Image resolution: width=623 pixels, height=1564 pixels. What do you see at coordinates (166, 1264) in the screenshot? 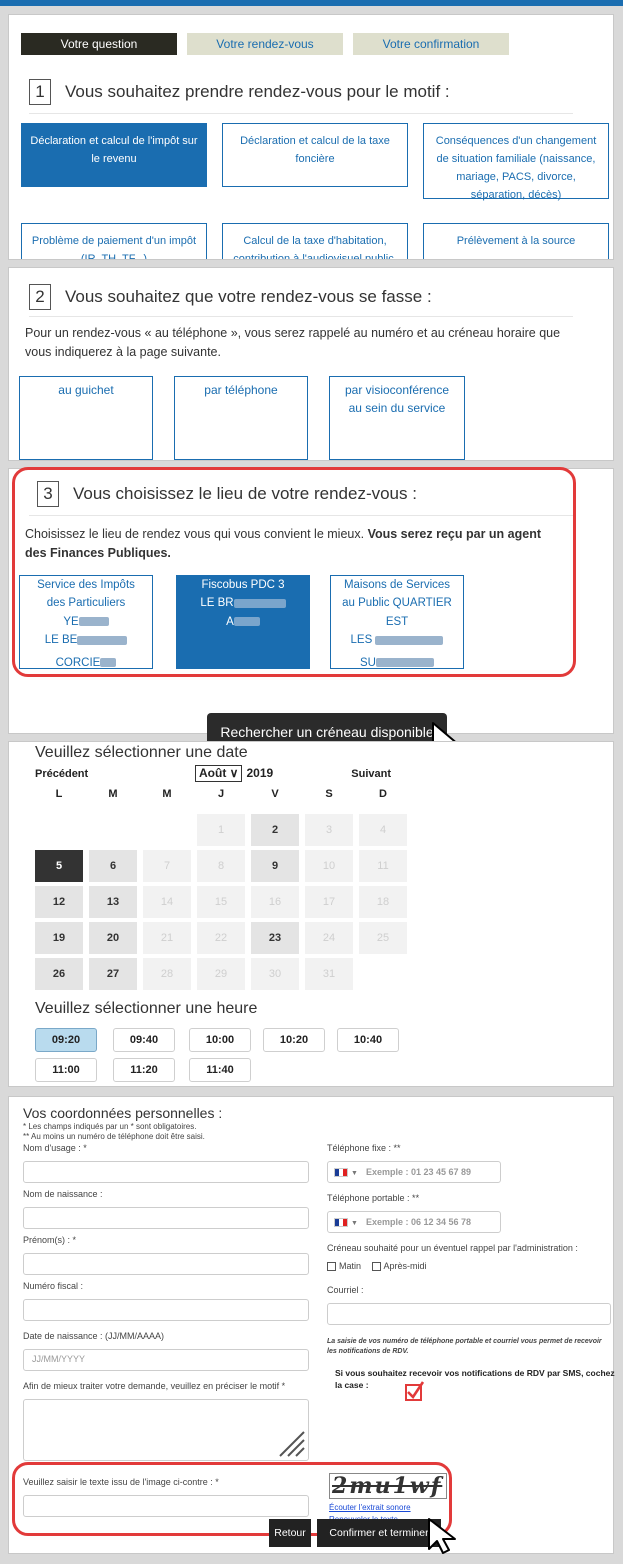
I see `prenoms-input` at bounding box center [166, 1264].